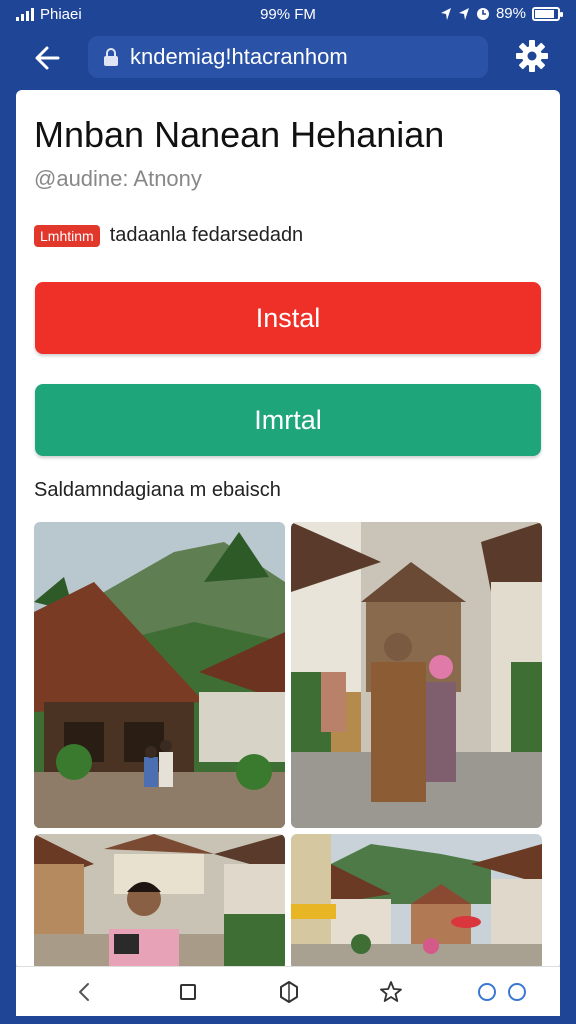 This screenshot has height=1024, width=576. I want to click on tabs-icon, so click(188, 992).